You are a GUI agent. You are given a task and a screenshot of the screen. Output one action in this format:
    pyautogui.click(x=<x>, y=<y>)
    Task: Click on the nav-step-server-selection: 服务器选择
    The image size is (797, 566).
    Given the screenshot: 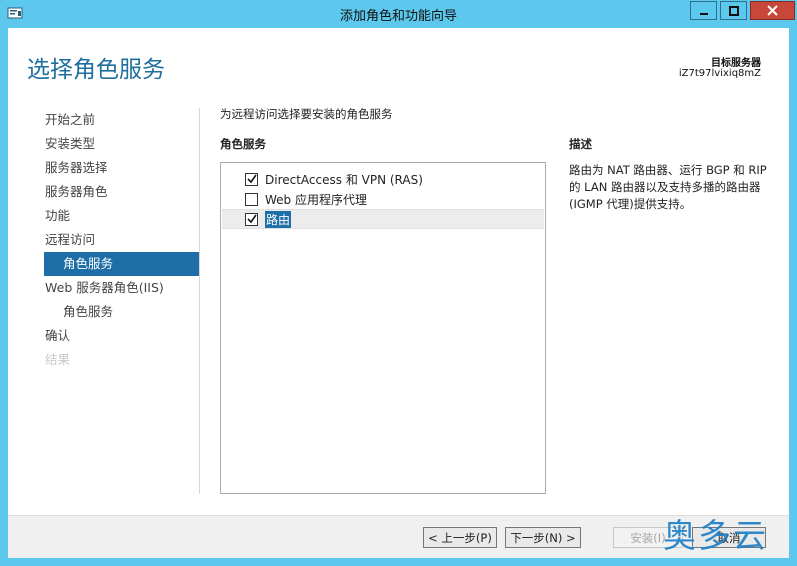 What is the action you would take?
    pyautogui.click(x=121, y=168)
    